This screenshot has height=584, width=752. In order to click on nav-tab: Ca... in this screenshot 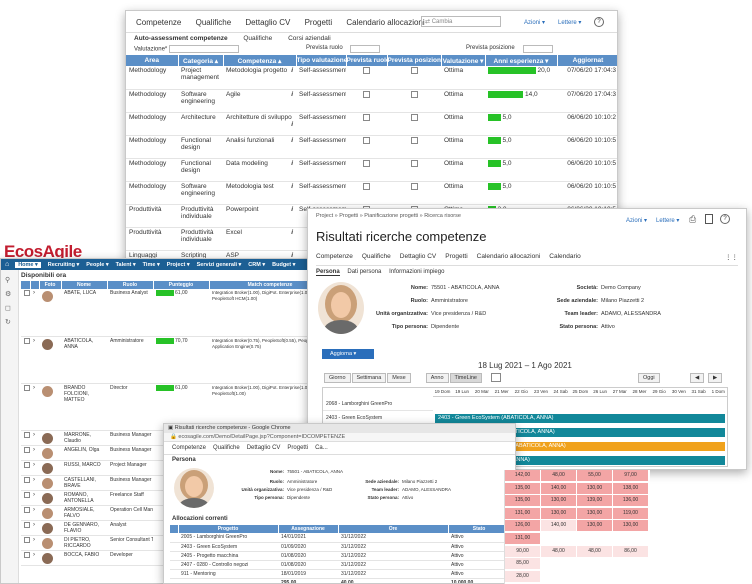, I will do `click(321, 448)`.